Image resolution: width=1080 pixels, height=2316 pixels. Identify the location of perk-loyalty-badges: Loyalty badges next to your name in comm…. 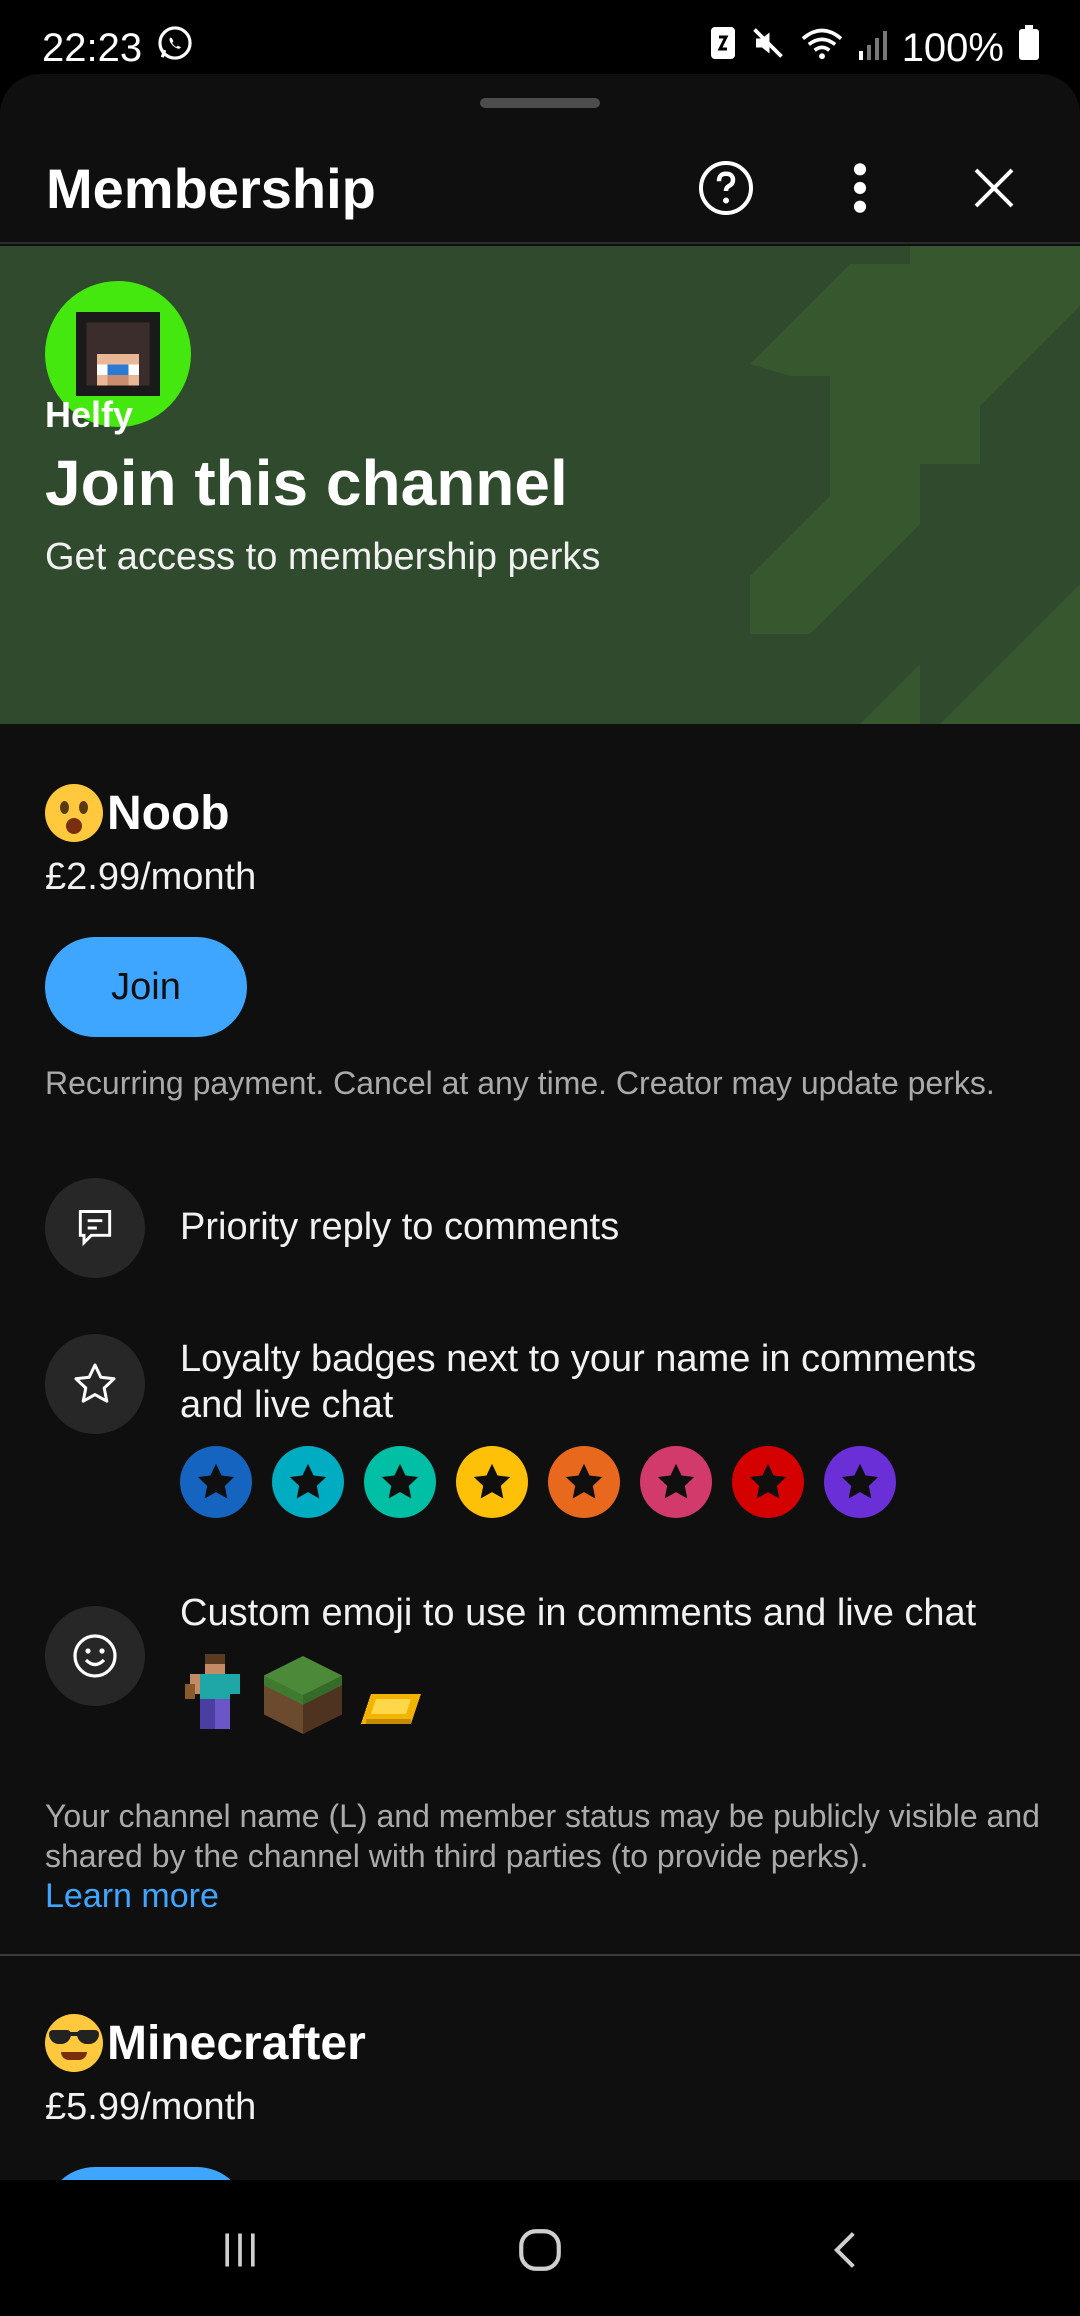
(540, 1464).